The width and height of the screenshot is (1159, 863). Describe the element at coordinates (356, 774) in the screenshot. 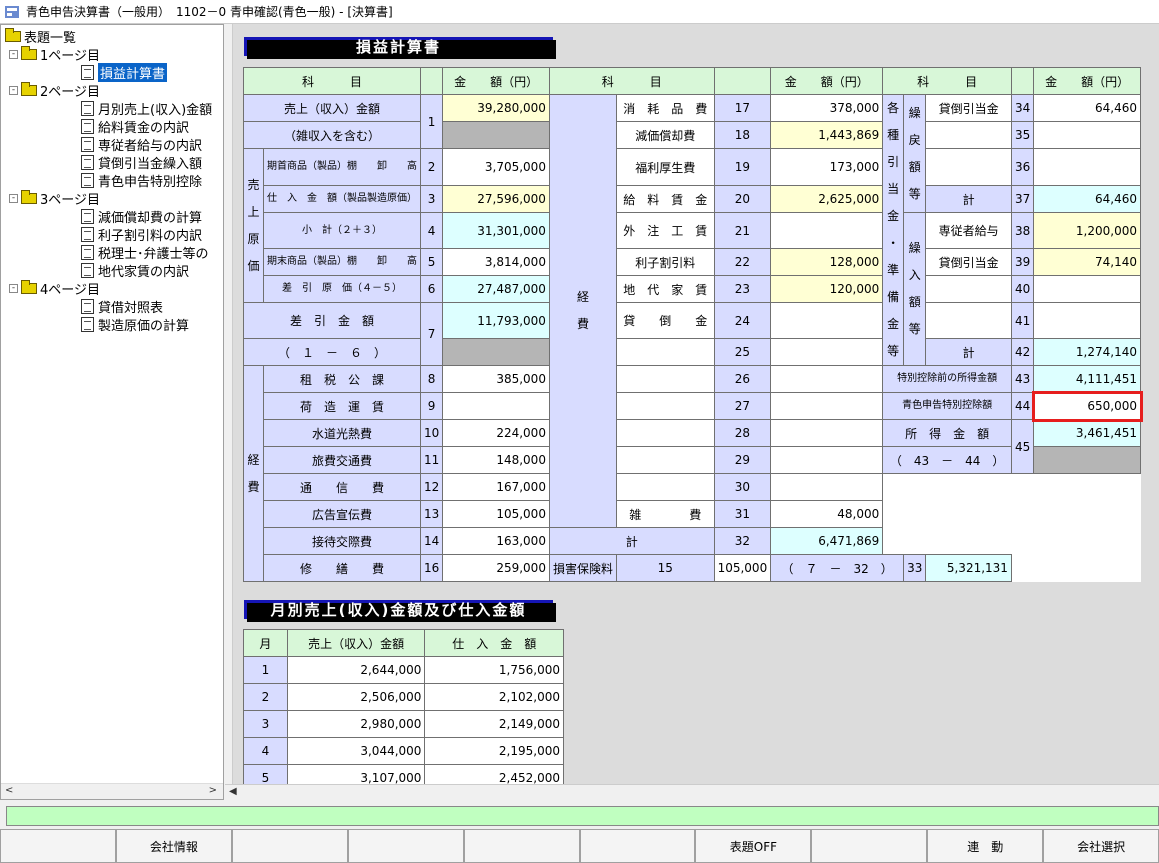

I see `sales-amount: 3,107,000` at that location.